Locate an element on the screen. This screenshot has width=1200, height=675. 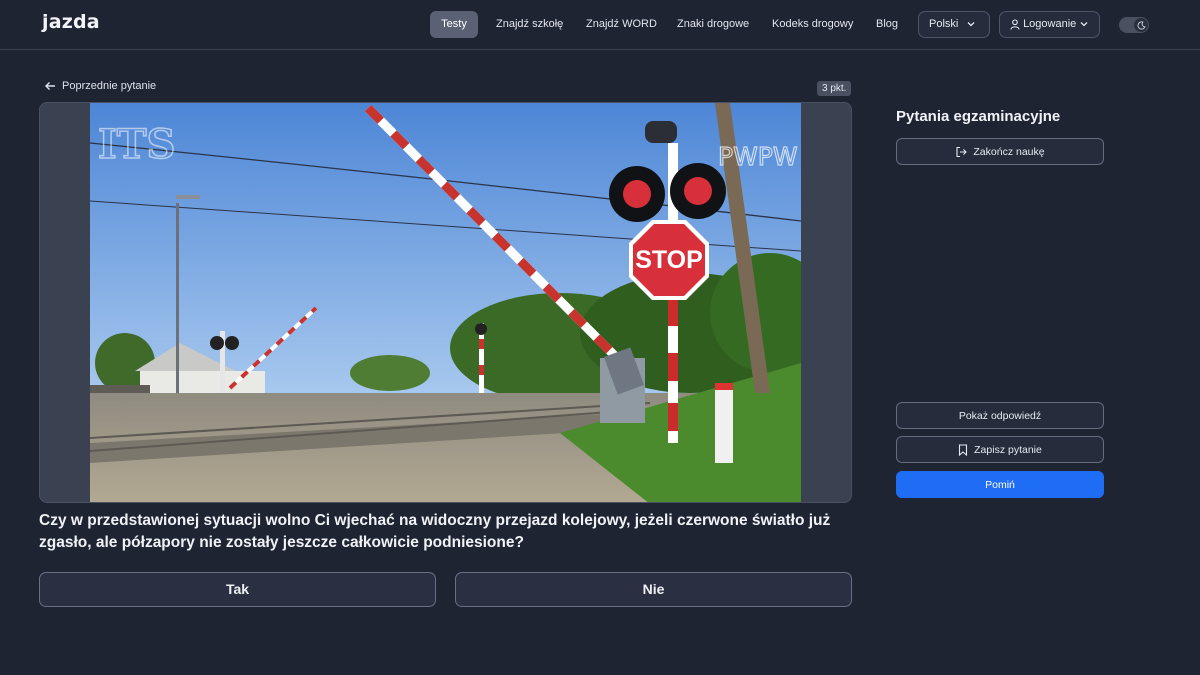
answer-no-button: Nie is located at coordinates (653, 589).